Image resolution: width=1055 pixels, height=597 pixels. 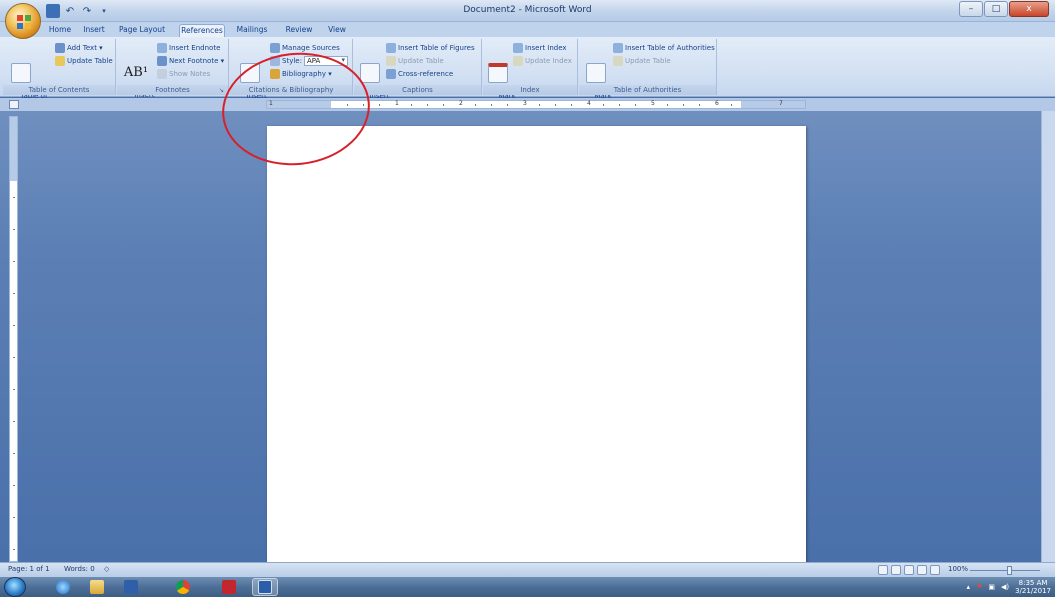 I want to click on proofing-icon: ◇, so click(x=106, y=569).